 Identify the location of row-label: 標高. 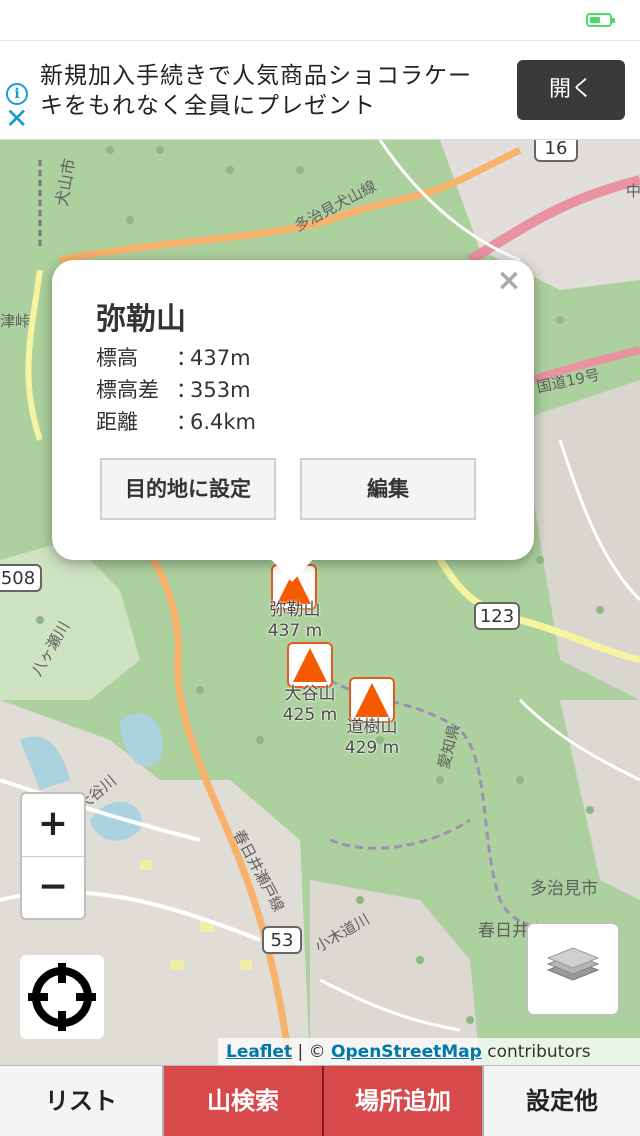
(117, 358).